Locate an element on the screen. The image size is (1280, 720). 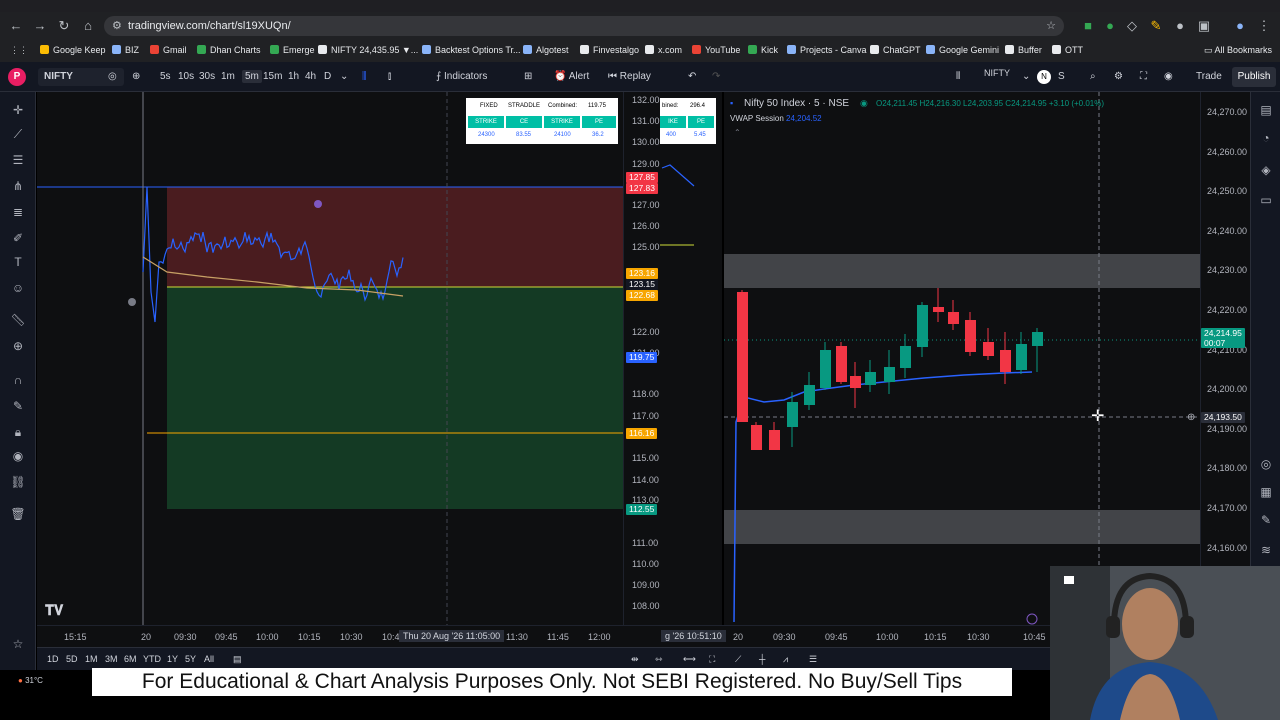
secondary-chart-canvas is located at coordinates (691, 358).